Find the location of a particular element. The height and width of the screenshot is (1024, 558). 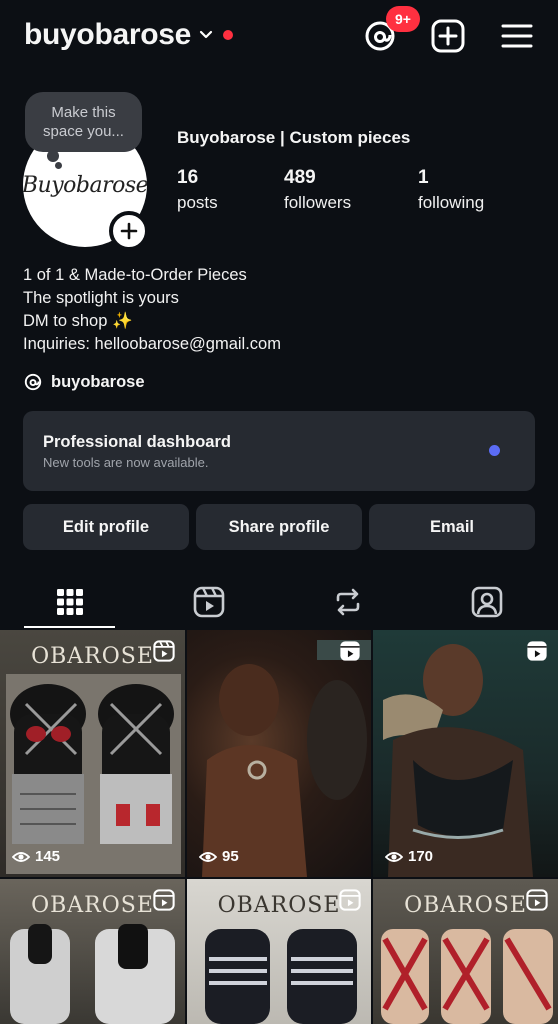

profile-tabs is located at coordinates (279, 602).